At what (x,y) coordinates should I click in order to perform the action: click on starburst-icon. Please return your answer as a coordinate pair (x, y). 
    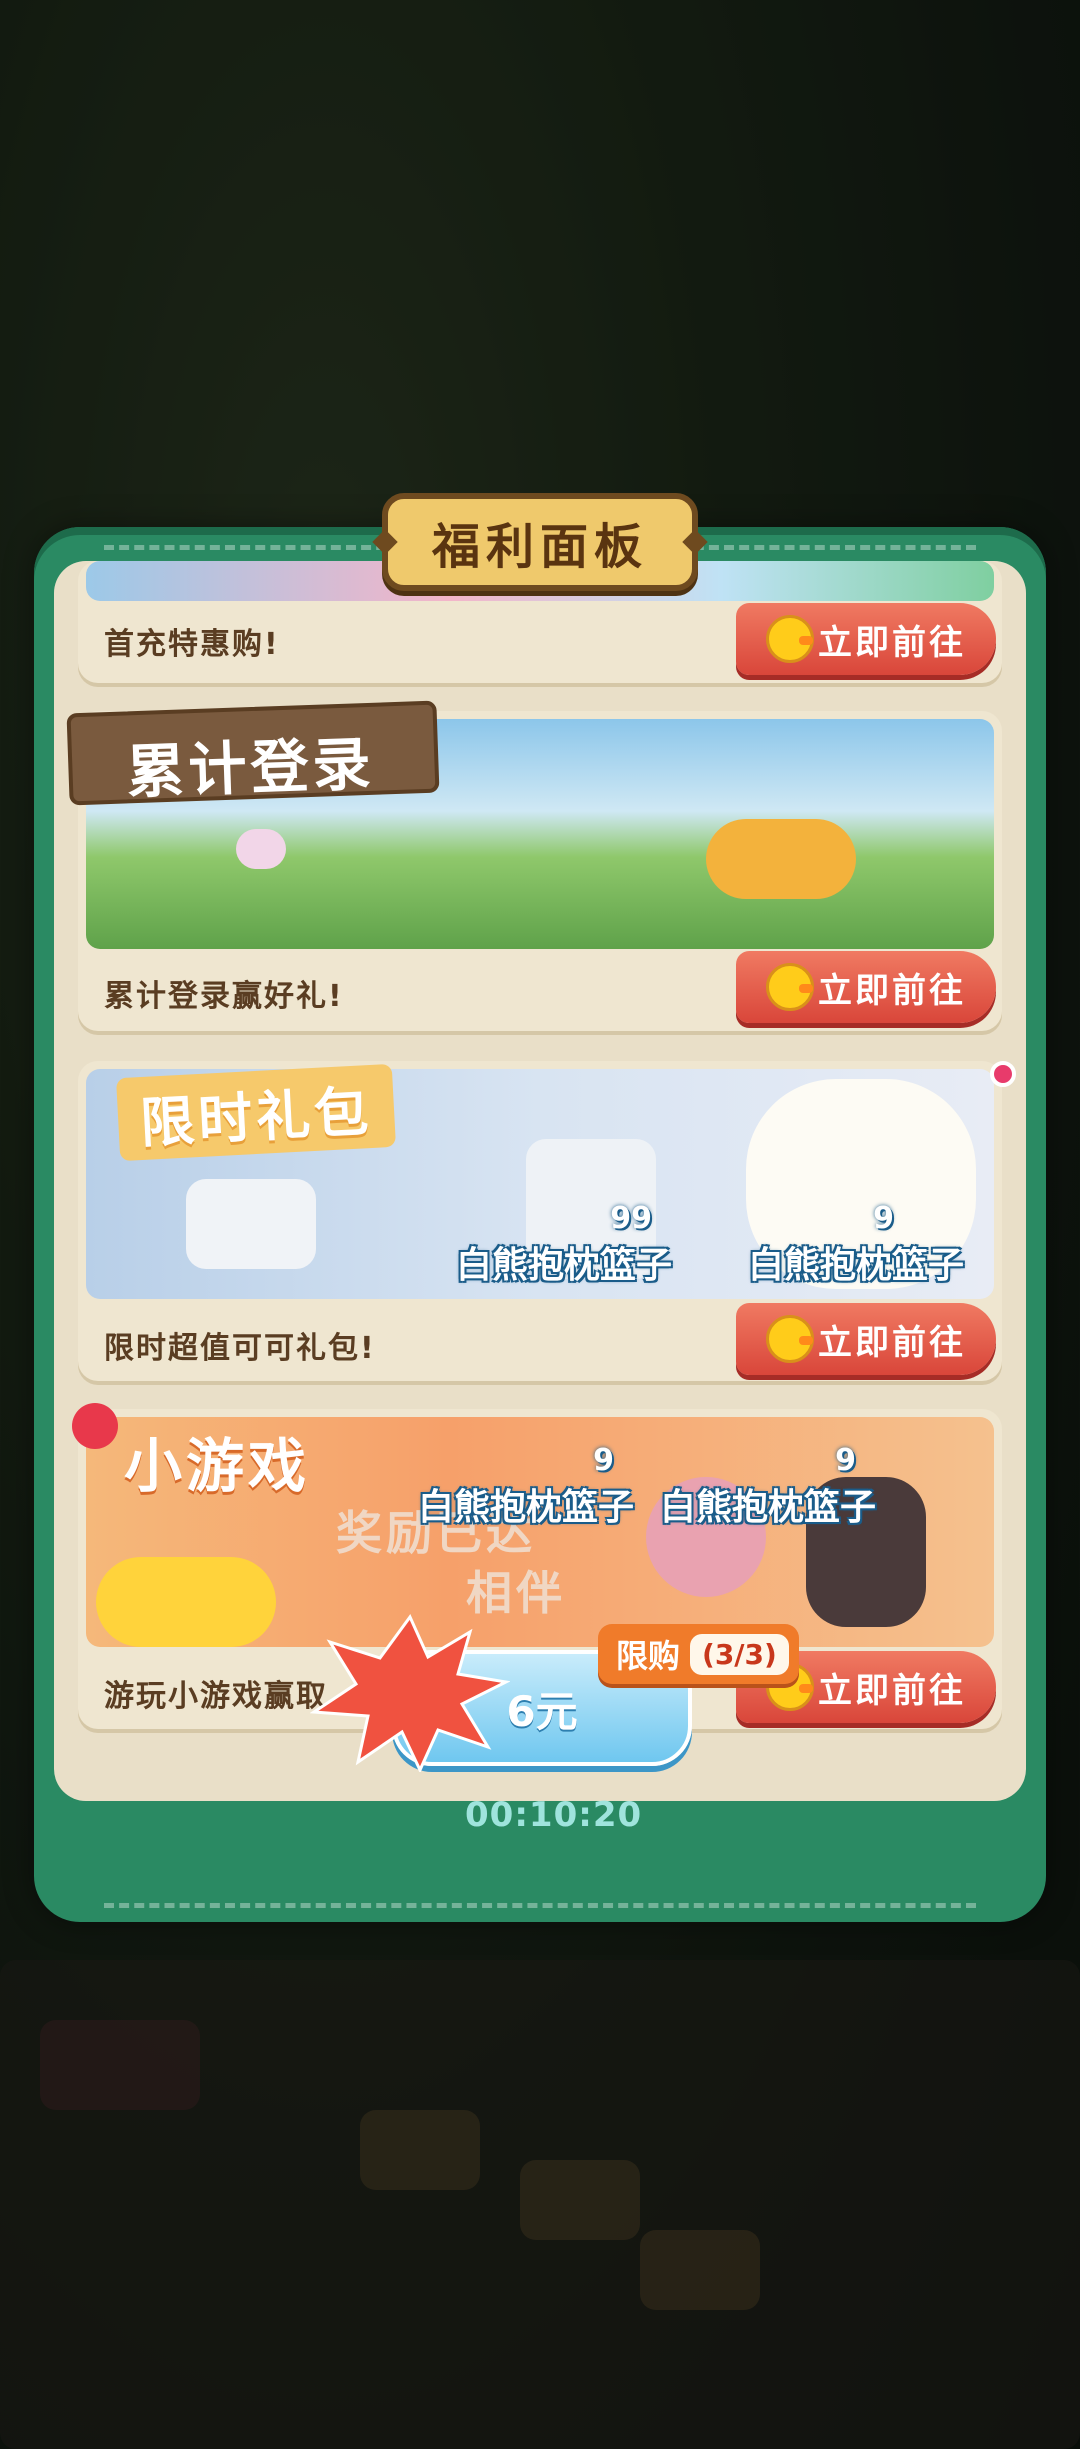
    Looking at the image, I should click on (410, 1693).